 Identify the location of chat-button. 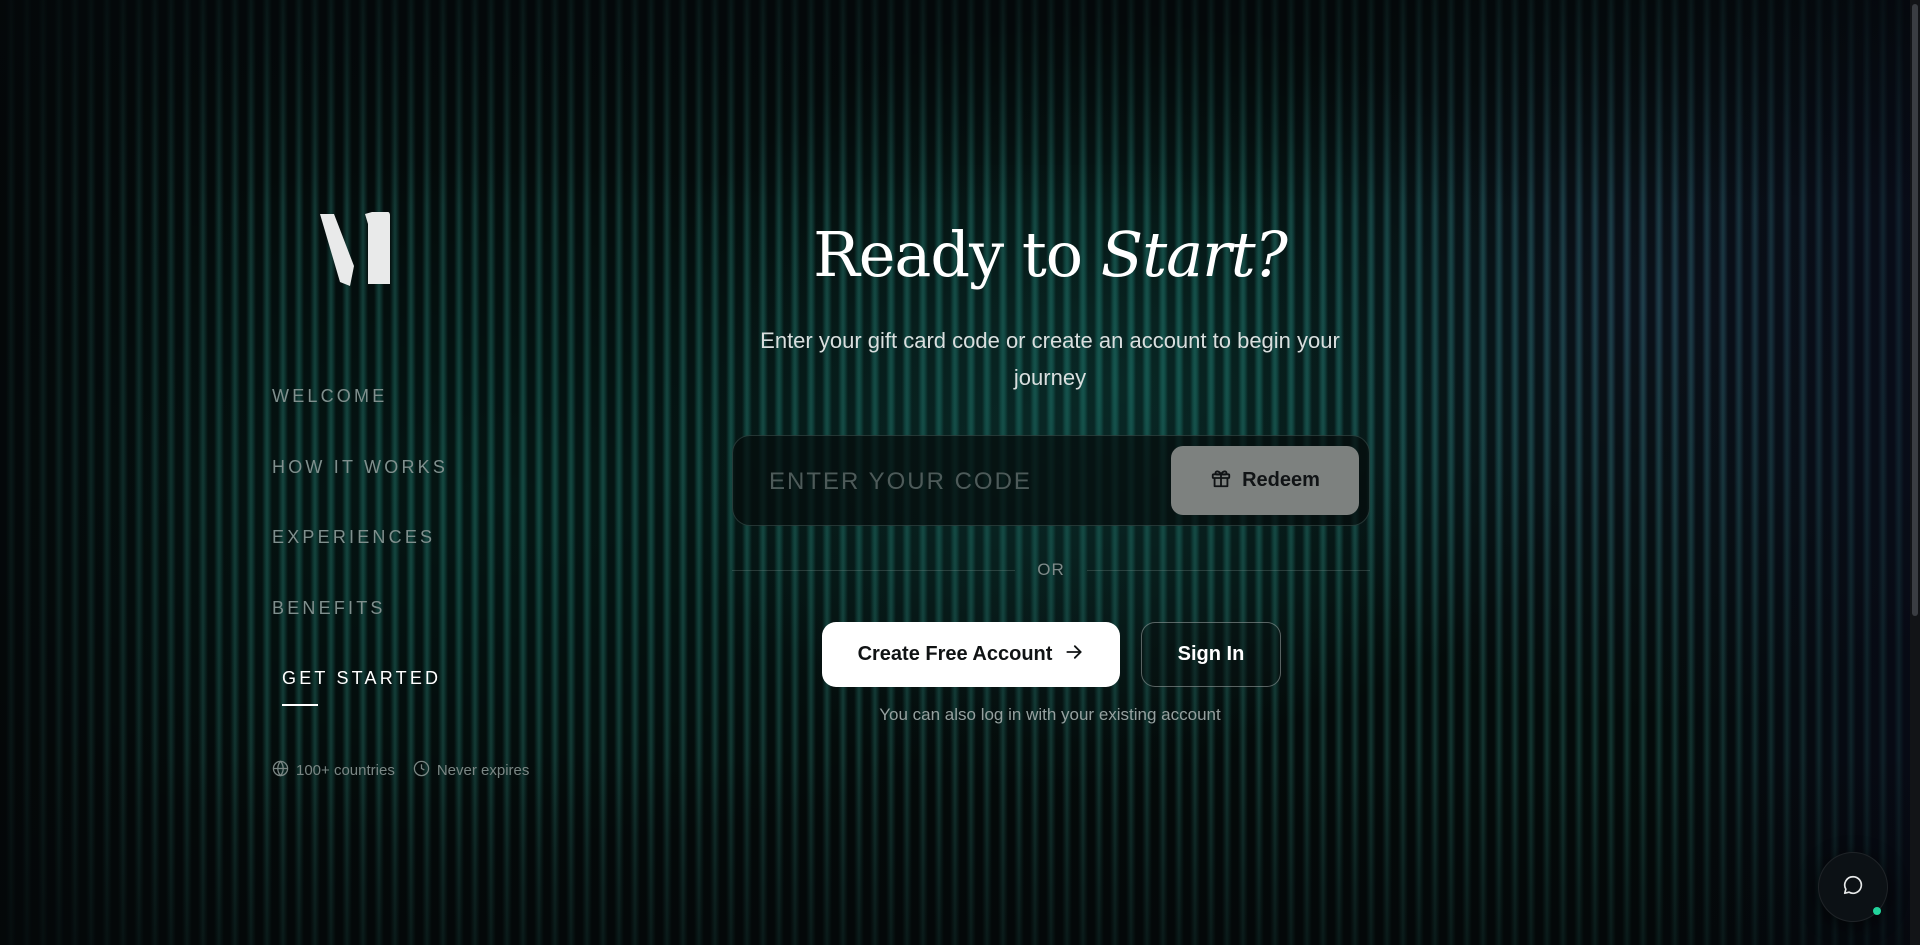
(1853, 887).